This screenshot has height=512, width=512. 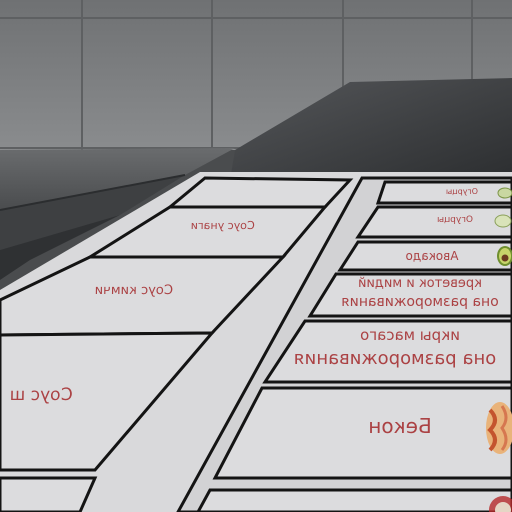 I want to click on right-cell-label-1: Огурцы, so click(x=462, y=191).